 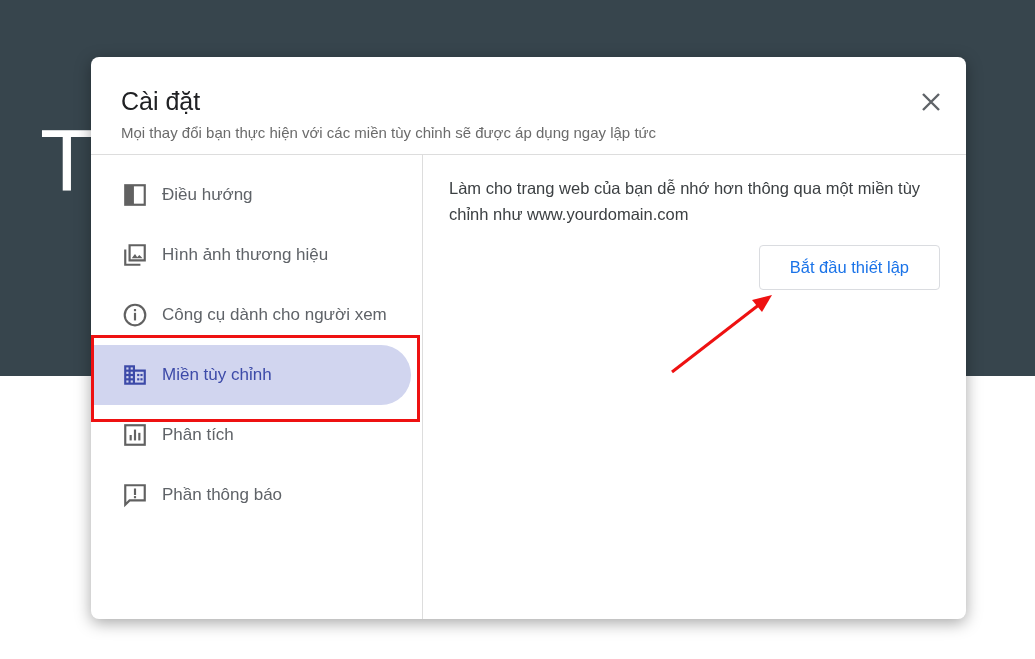 I want to click on sidebar-item: Hình ảnh thương hiệu, so click(x=251, y=255).